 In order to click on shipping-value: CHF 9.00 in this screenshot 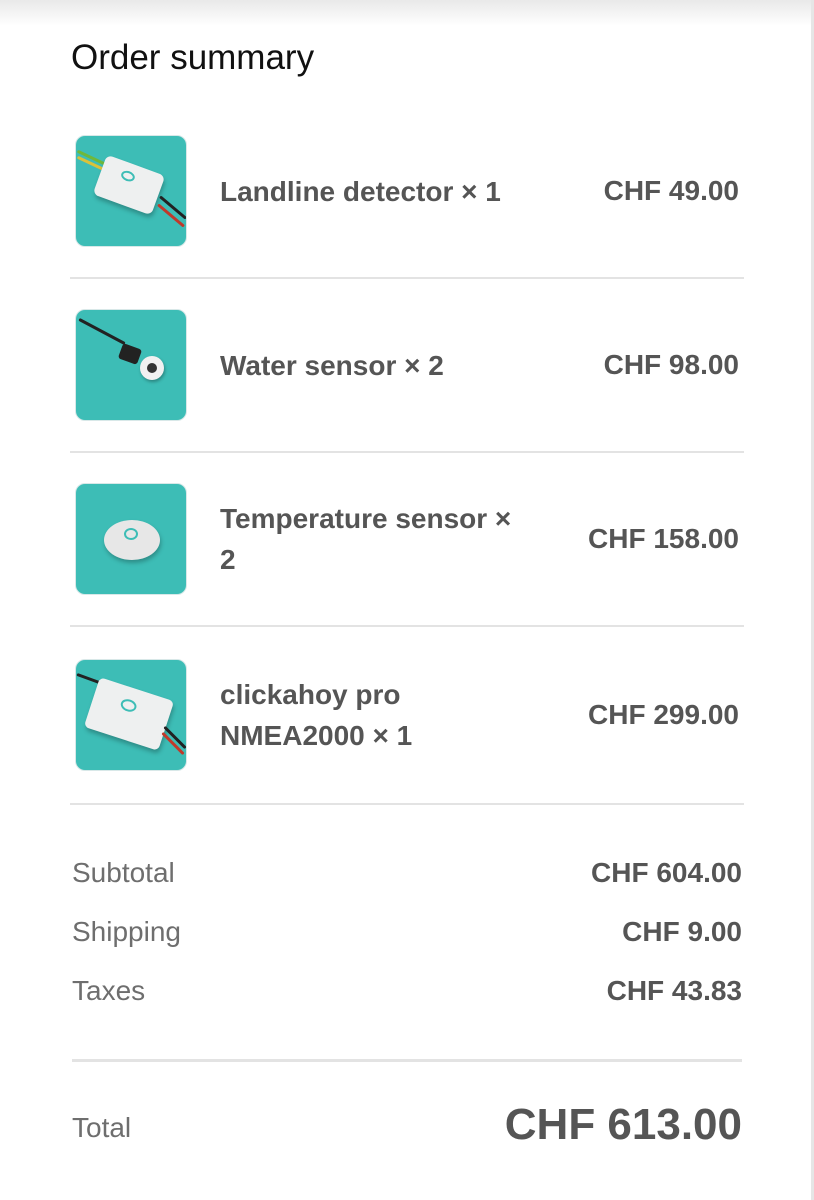, I will do `click(682, 931)`.